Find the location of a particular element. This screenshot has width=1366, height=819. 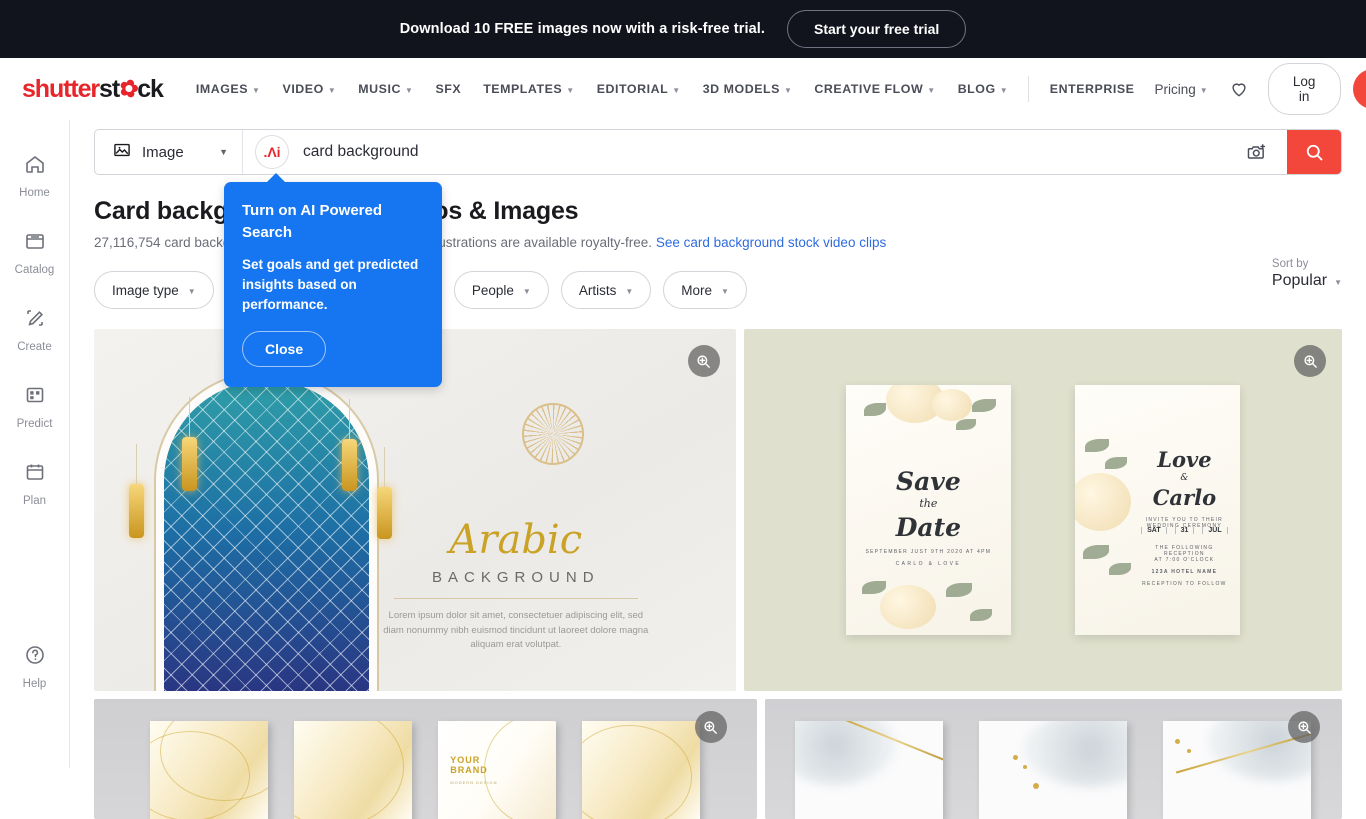

sort-by-label: Sort by is located at coordinates (1307, 264).